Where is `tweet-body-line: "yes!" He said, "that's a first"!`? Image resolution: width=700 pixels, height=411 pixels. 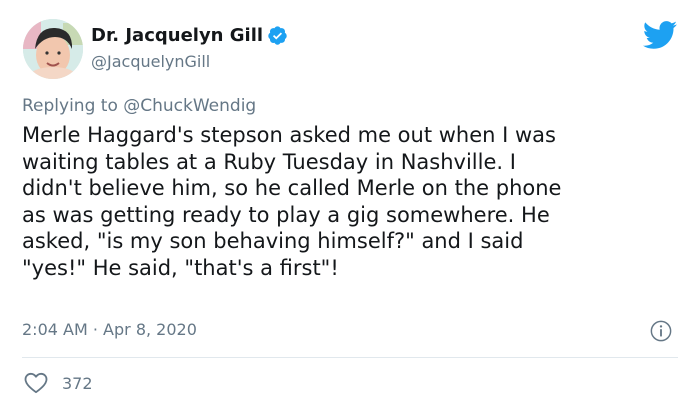 tweet-body-line: "yes!" He said, "that's a first"! is located at coordinates (180, 267).